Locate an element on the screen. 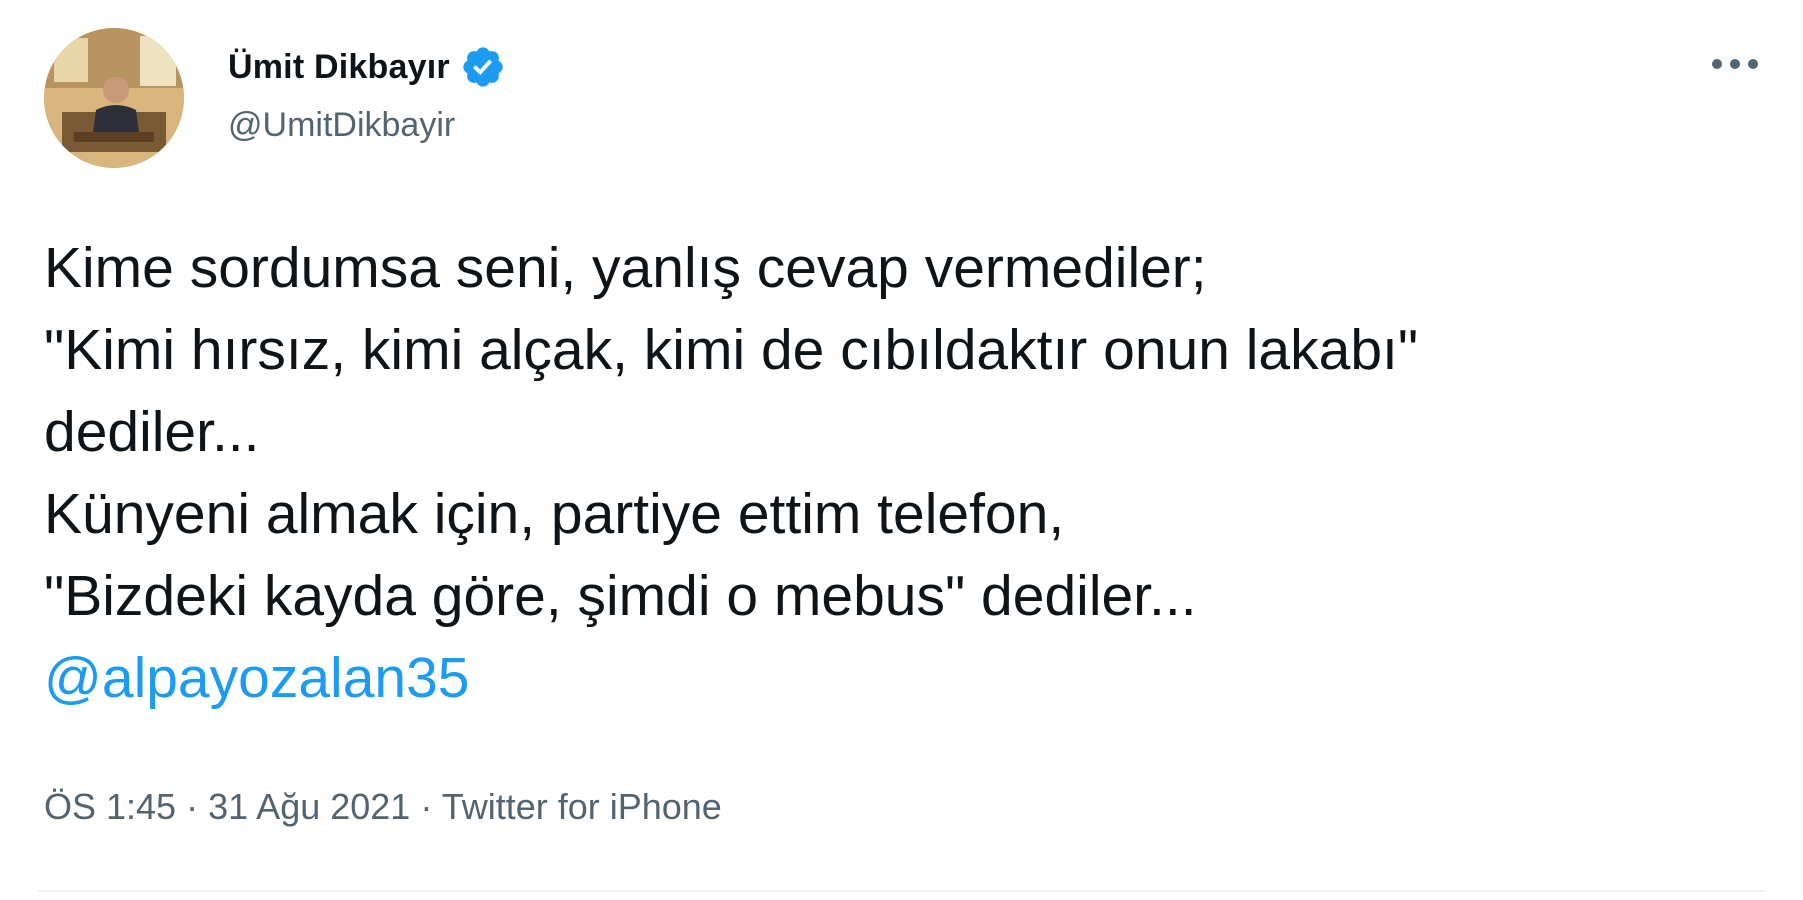  tweet-source: Twitter for iPhone is located at coordinates (582, 806).